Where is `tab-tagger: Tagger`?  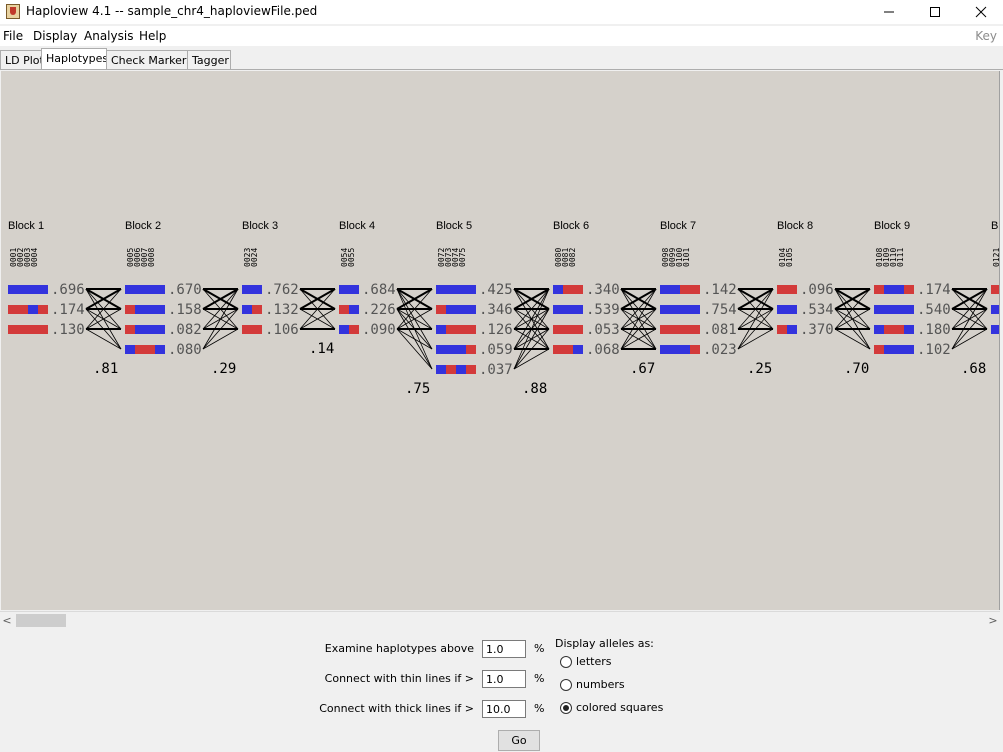
tab-tagger: Tagger is located at coordinates (209, 59).